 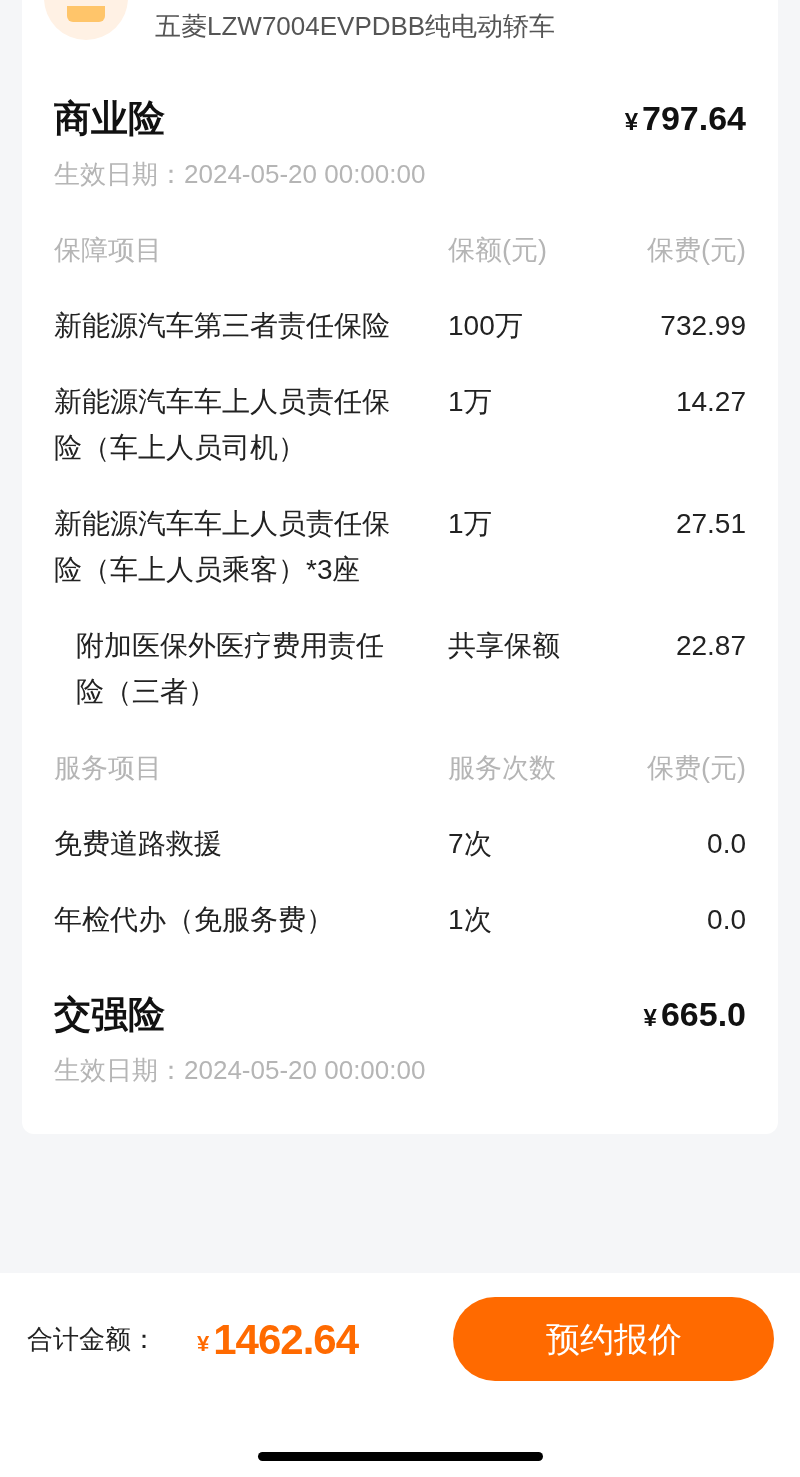 What do you see at coordinates (710, 524) in the screenshot?
I see `premium-value: 27.51` at bounding box center [710, 524].